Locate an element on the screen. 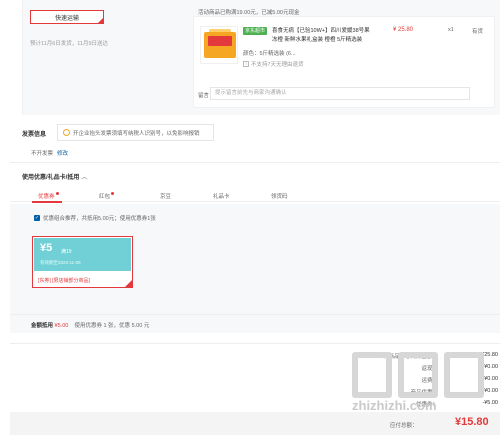  active-tab-indicator is located at coordinates (47, 202).